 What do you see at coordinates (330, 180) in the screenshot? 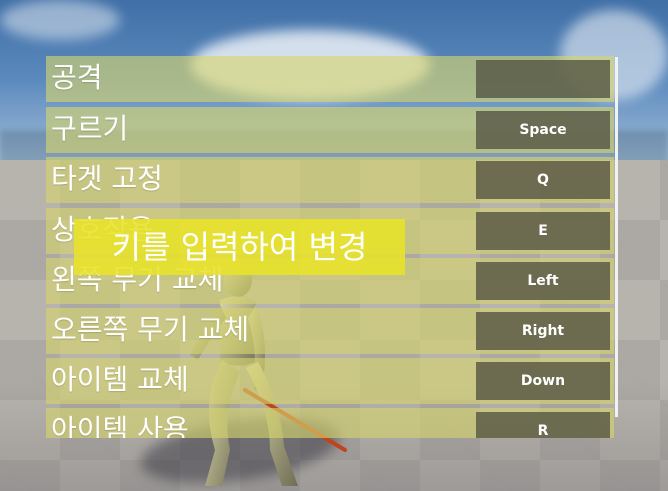
I see `binding-row-lock-target: 타겟 고정 Q` at bounding box center [330, 180].